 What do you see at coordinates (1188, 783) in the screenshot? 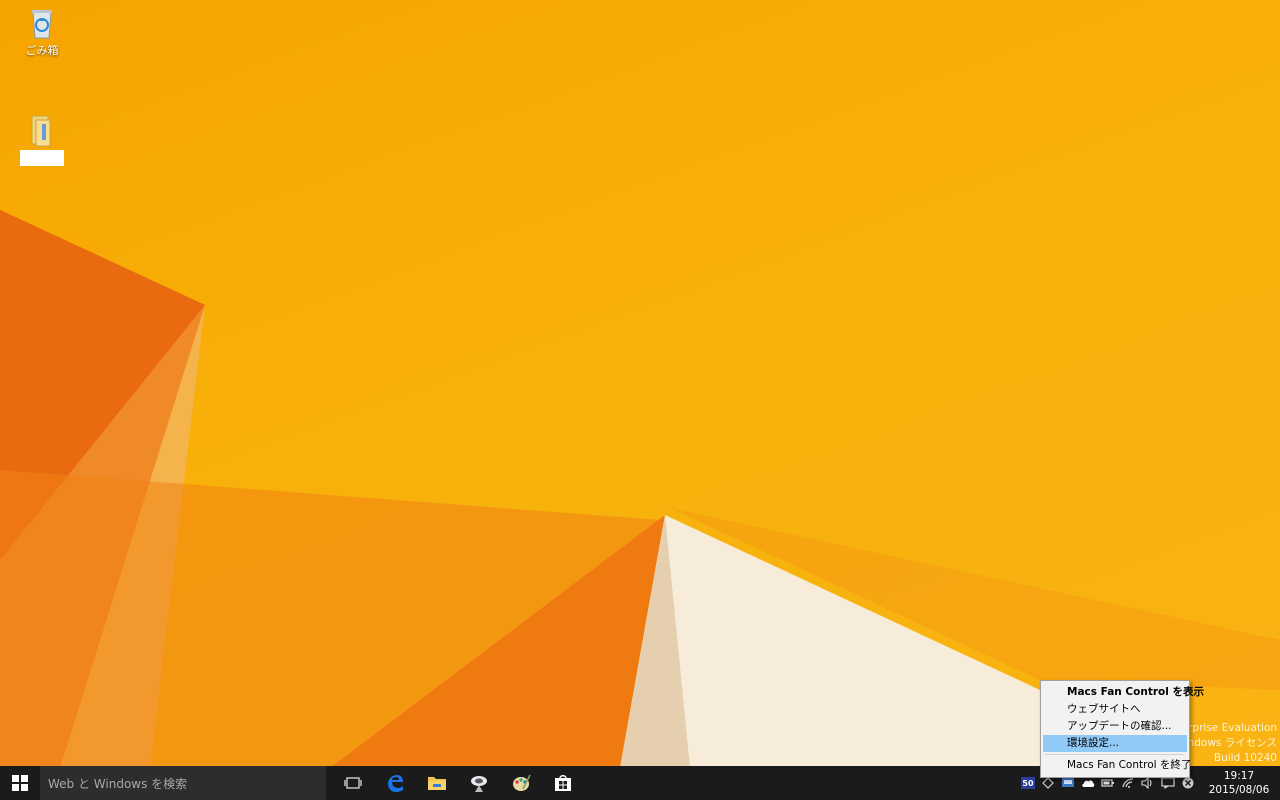
I see `close-circle-icon` at bounding box center [1188, 783].